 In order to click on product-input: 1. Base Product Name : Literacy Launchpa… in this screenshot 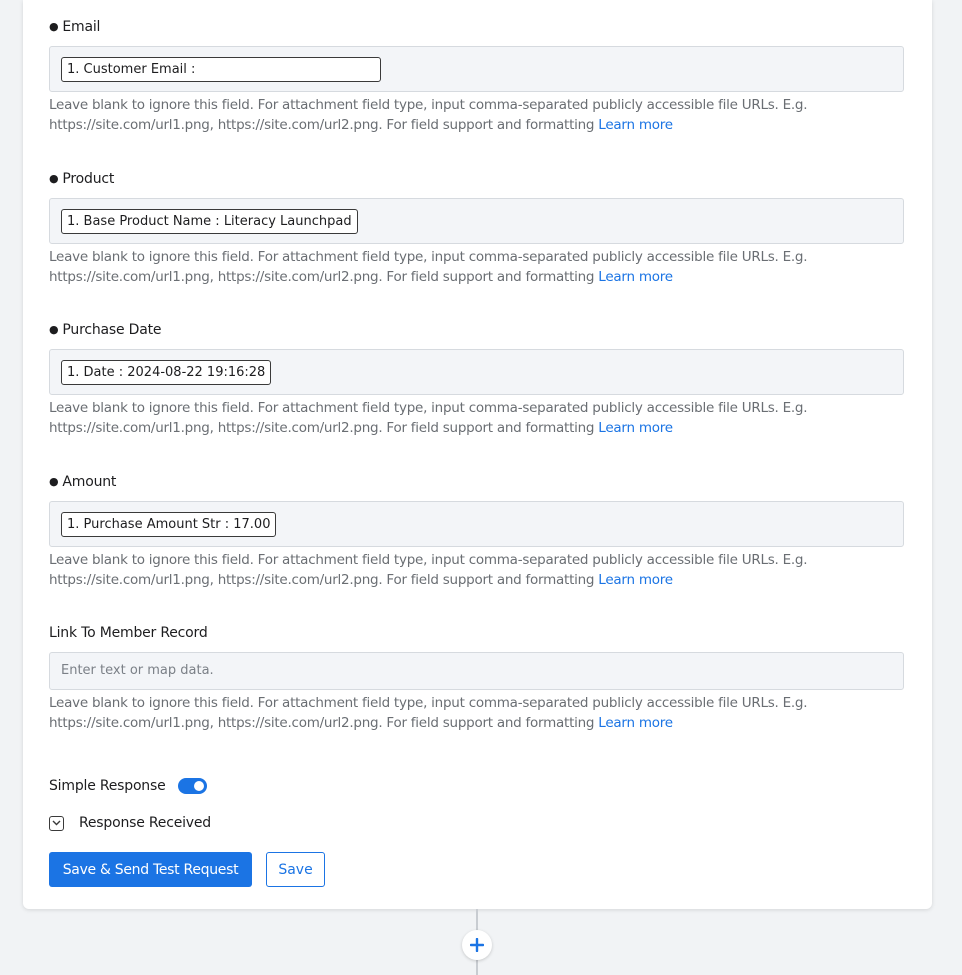, I will do `click(476, 221)`.